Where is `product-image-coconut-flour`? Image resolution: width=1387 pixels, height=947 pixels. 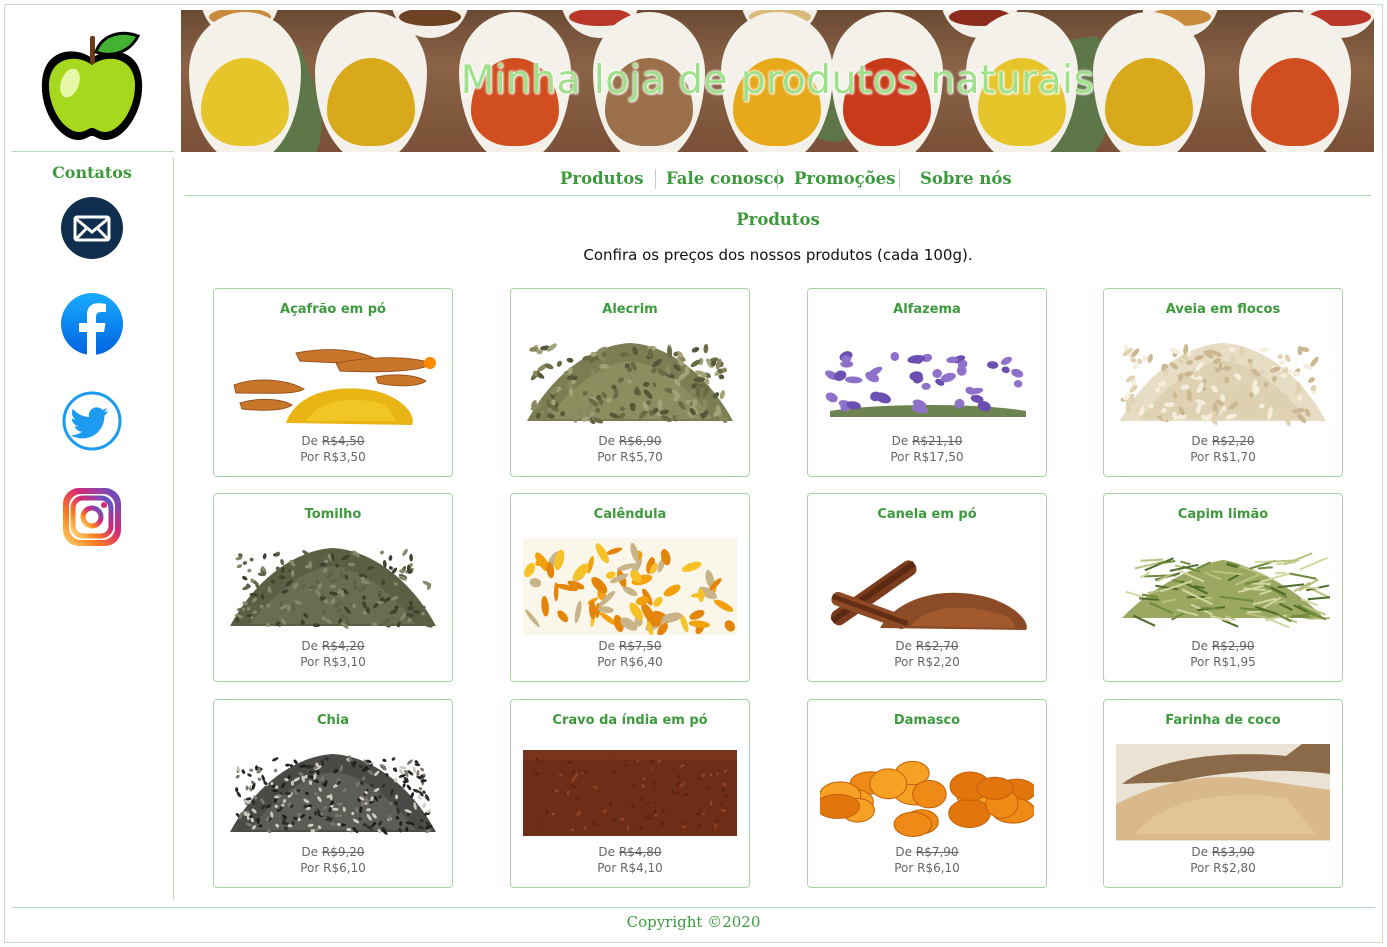 product-image-coconut-flour is located at coordinates (1223, 792).